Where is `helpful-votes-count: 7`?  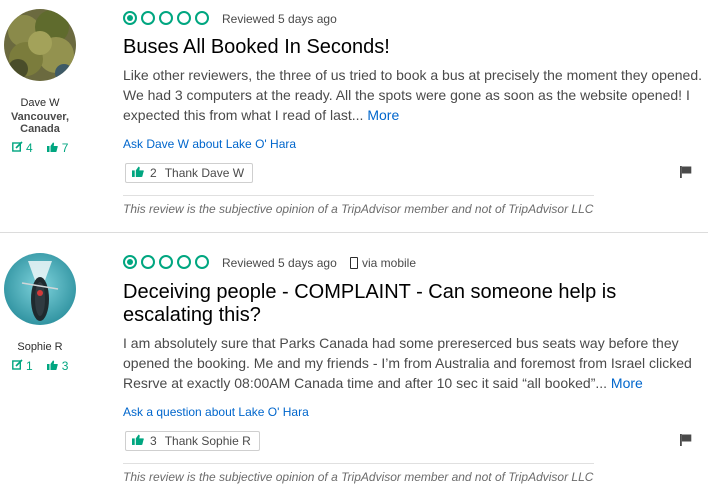 helpful-votes-count: 7 is located at coordinates (65, 147).